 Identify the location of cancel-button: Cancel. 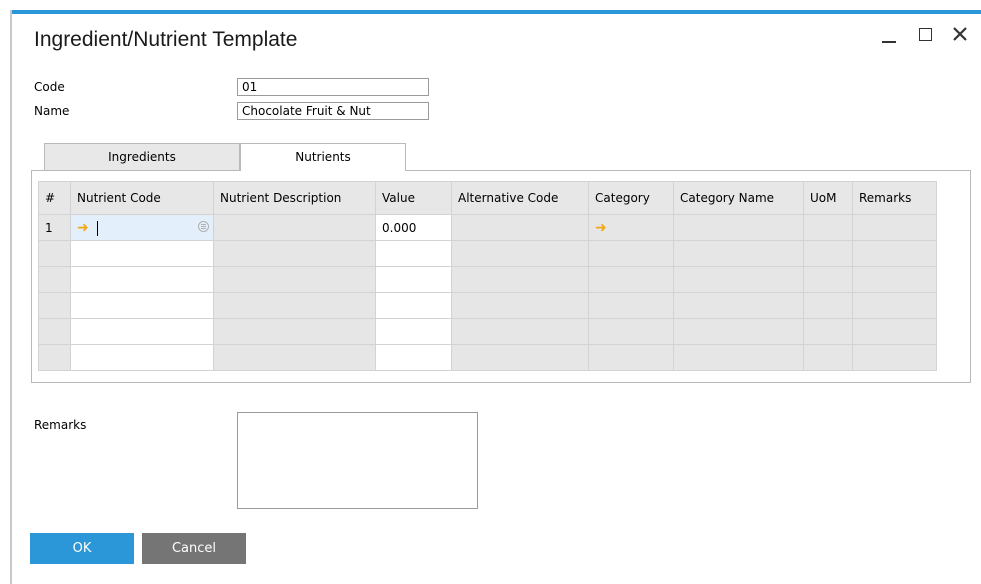
(194, 548).